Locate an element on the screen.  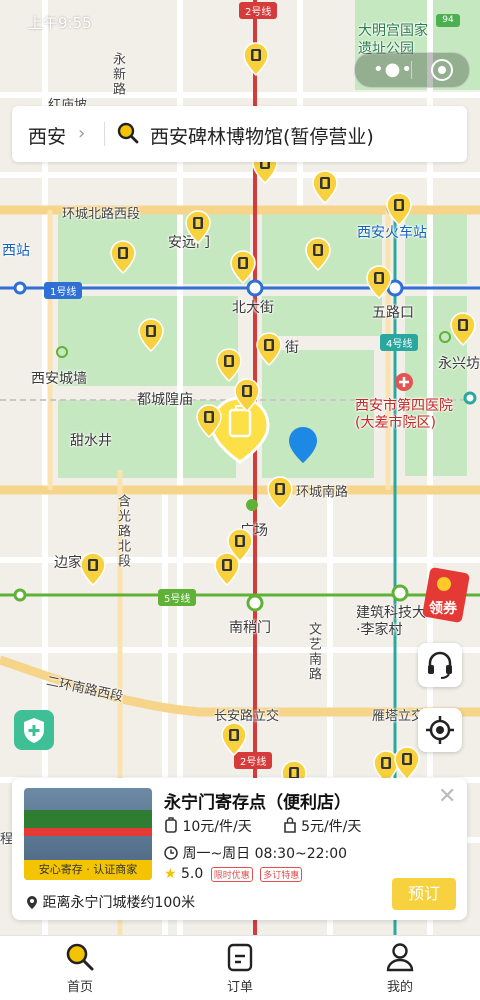
place-yongxingfang: 永兴坊 is located at coordinates (459, 364).